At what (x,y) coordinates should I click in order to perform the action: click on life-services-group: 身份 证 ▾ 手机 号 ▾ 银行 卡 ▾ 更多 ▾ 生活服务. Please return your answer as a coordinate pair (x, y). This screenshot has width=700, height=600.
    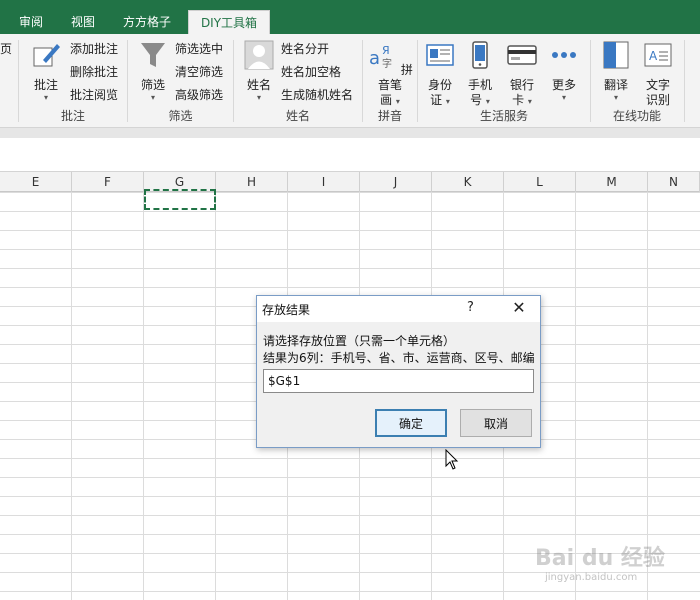
    Looking at the image, I should click on (504, 81).